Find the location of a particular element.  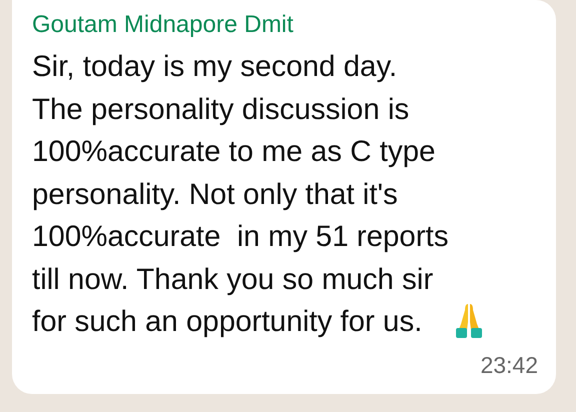

praying-hands-icon is located at coordinates (468, 321).